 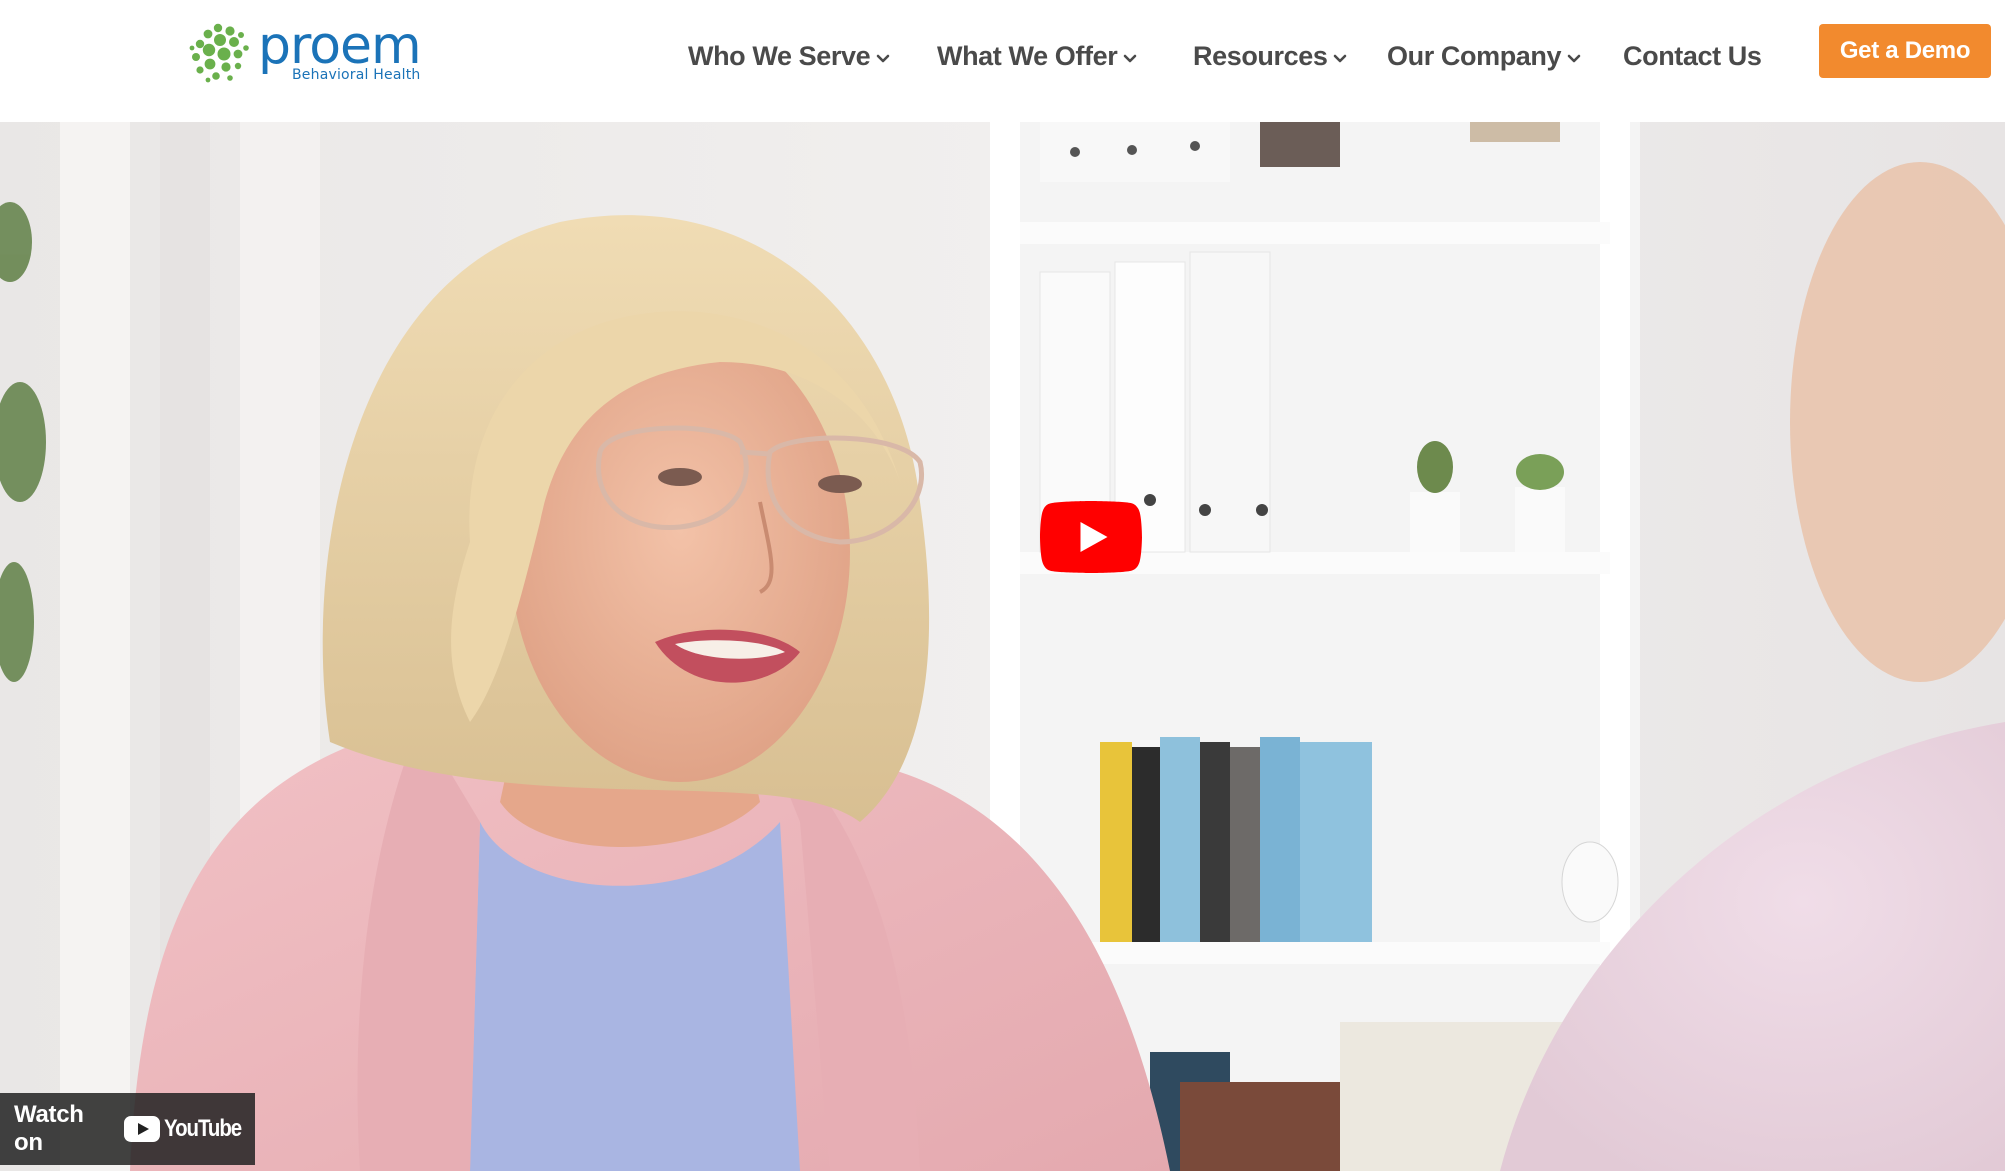 I want to click on nav-item-label: Our Company, so click(x=1474, y=55).